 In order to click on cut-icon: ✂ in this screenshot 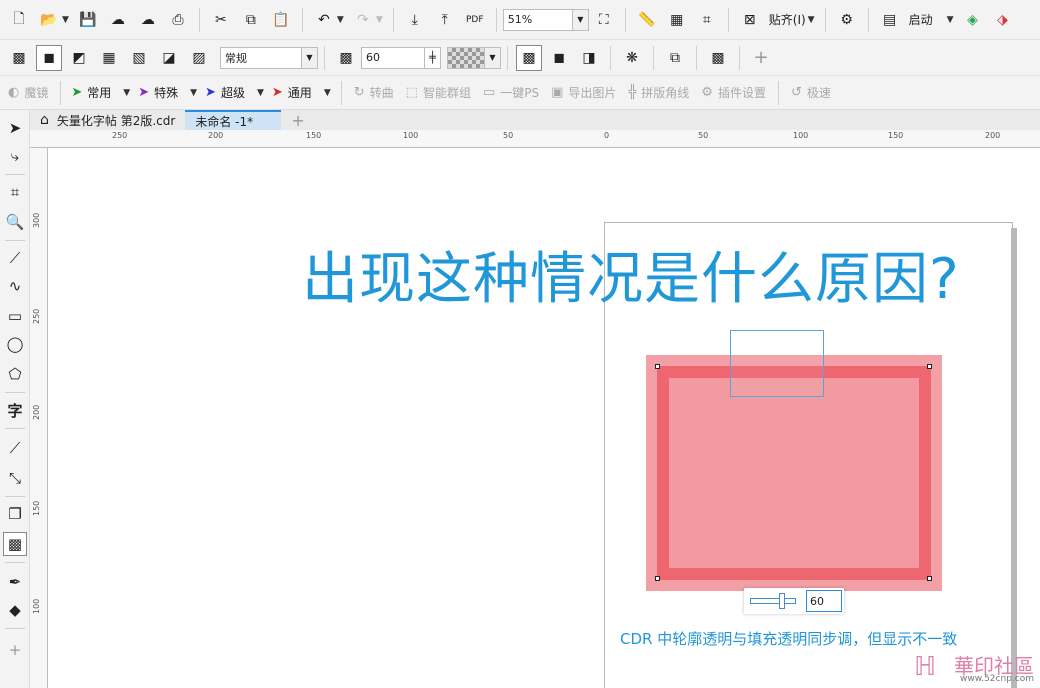, I will do `click(221, 20)`.